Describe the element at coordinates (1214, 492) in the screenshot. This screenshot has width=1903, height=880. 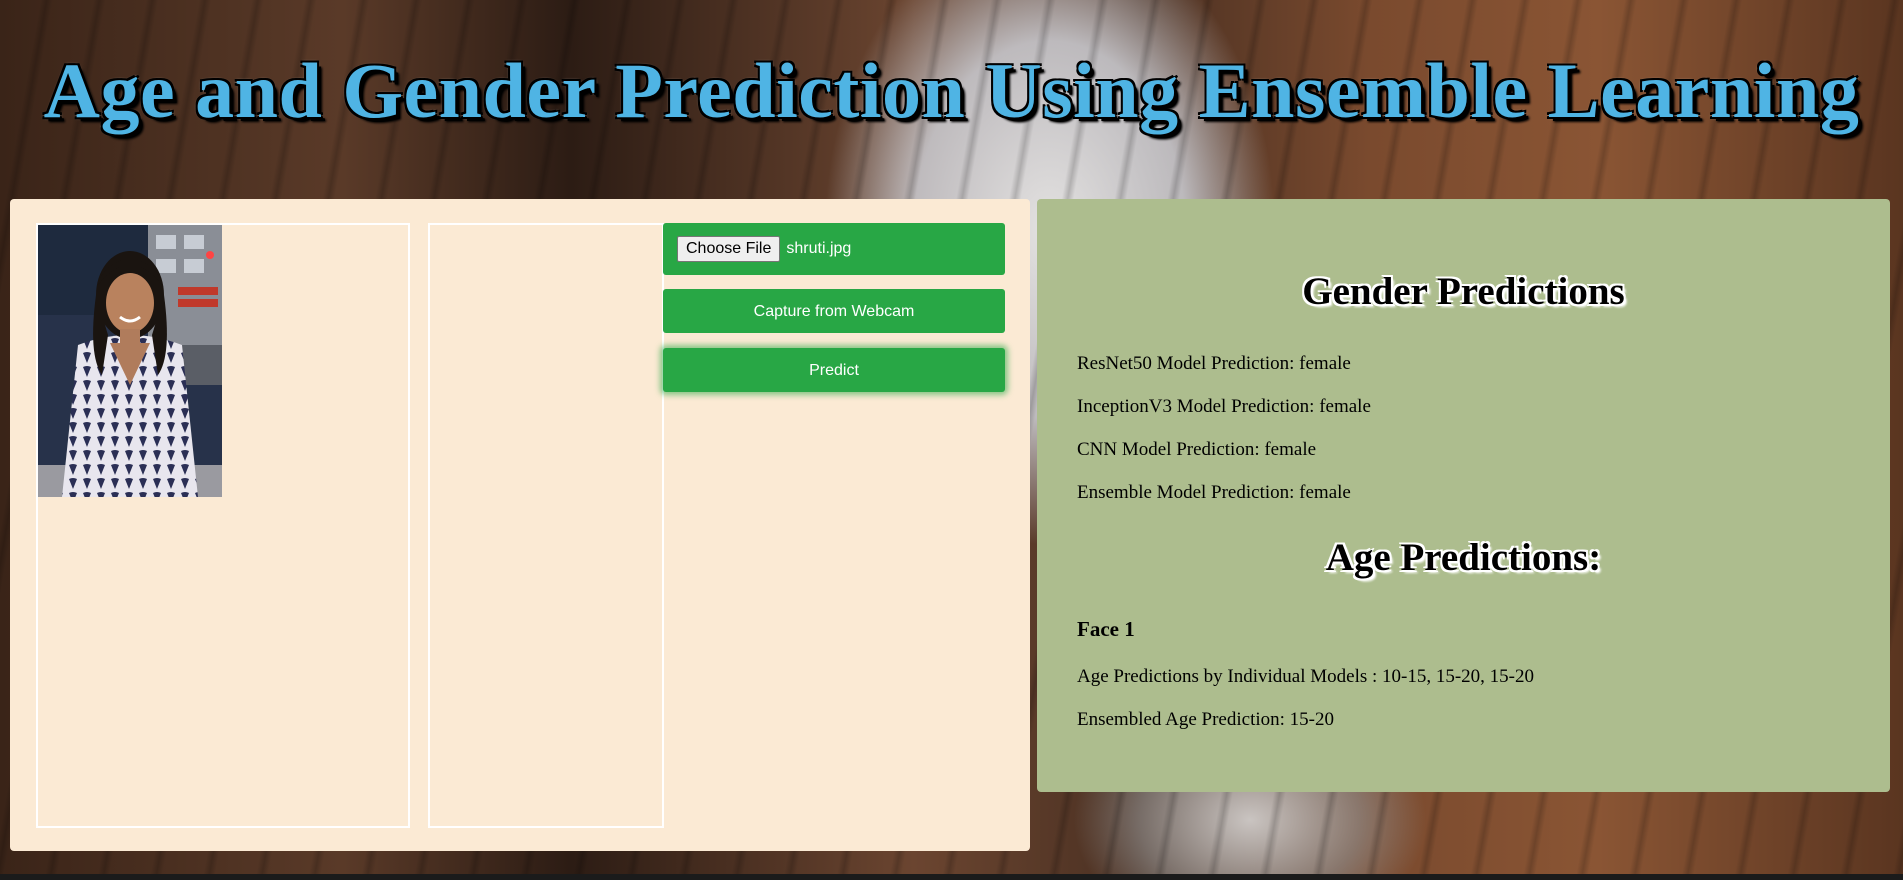
I see `gender-prediction-ensemble: Ensemble Model Prediction: female` at that location.